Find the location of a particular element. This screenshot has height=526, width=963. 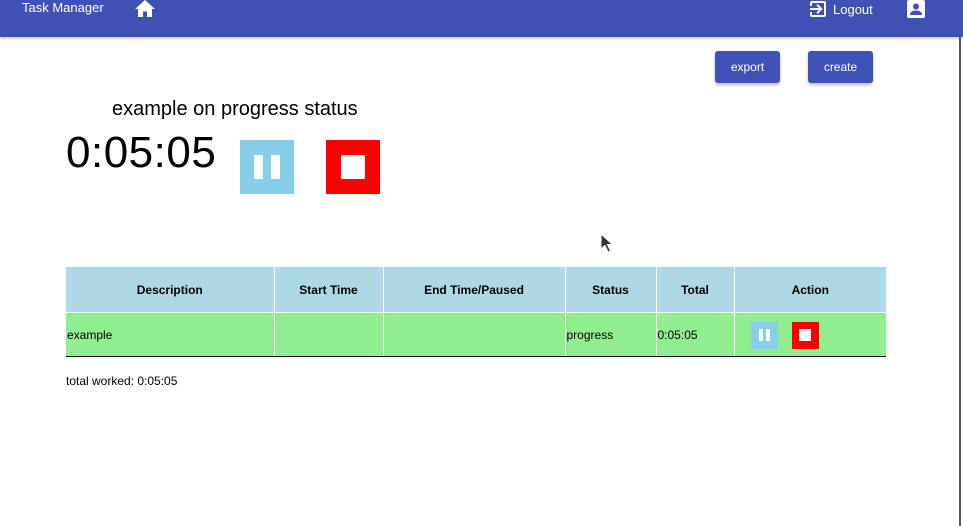

mouse-cursor-icon is located at coordinates (607, 243).